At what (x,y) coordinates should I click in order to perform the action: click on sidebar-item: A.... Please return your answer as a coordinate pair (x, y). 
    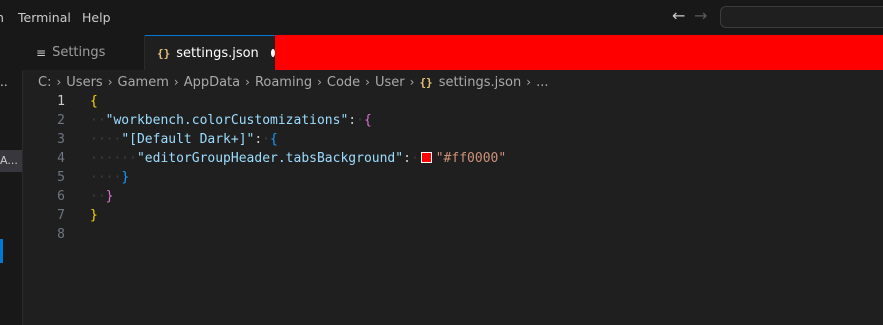
    Looking at the image, I should click on (11, 161).